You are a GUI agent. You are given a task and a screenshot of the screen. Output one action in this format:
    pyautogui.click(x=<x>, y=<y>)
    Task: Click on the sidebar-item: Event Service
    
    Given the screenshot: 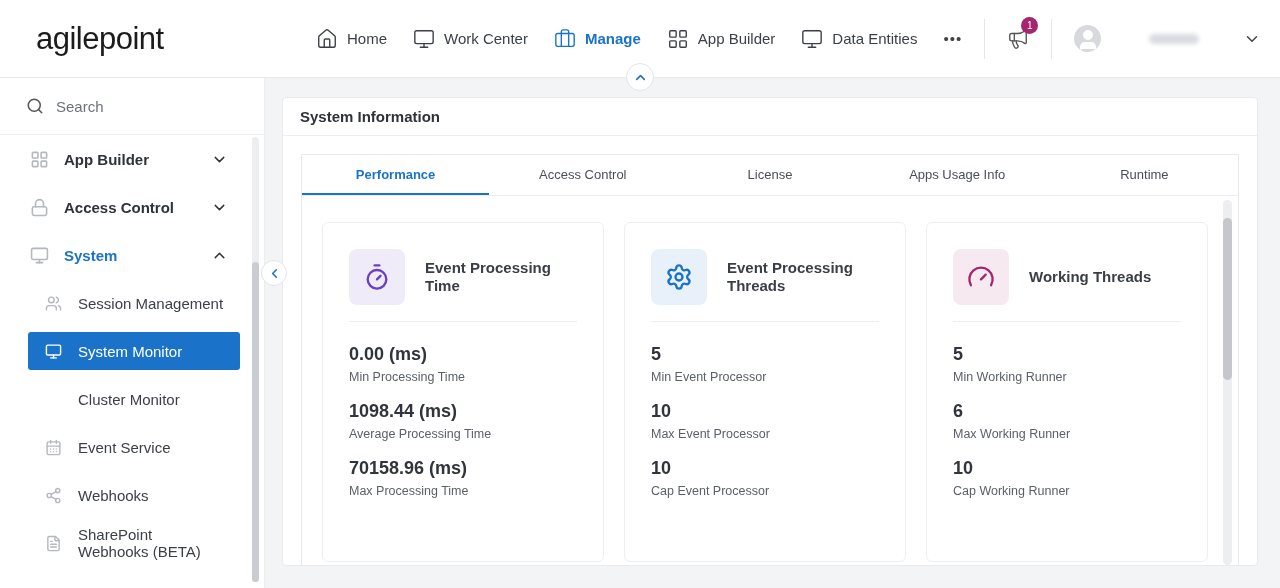 What is the action you would take?
    pyautogui.click(x=134, y=447)
    